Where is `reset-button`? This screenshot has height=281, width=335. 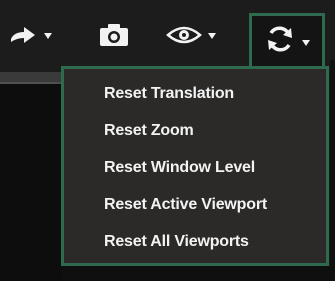 reset-button is located at coordinates (287, 40).